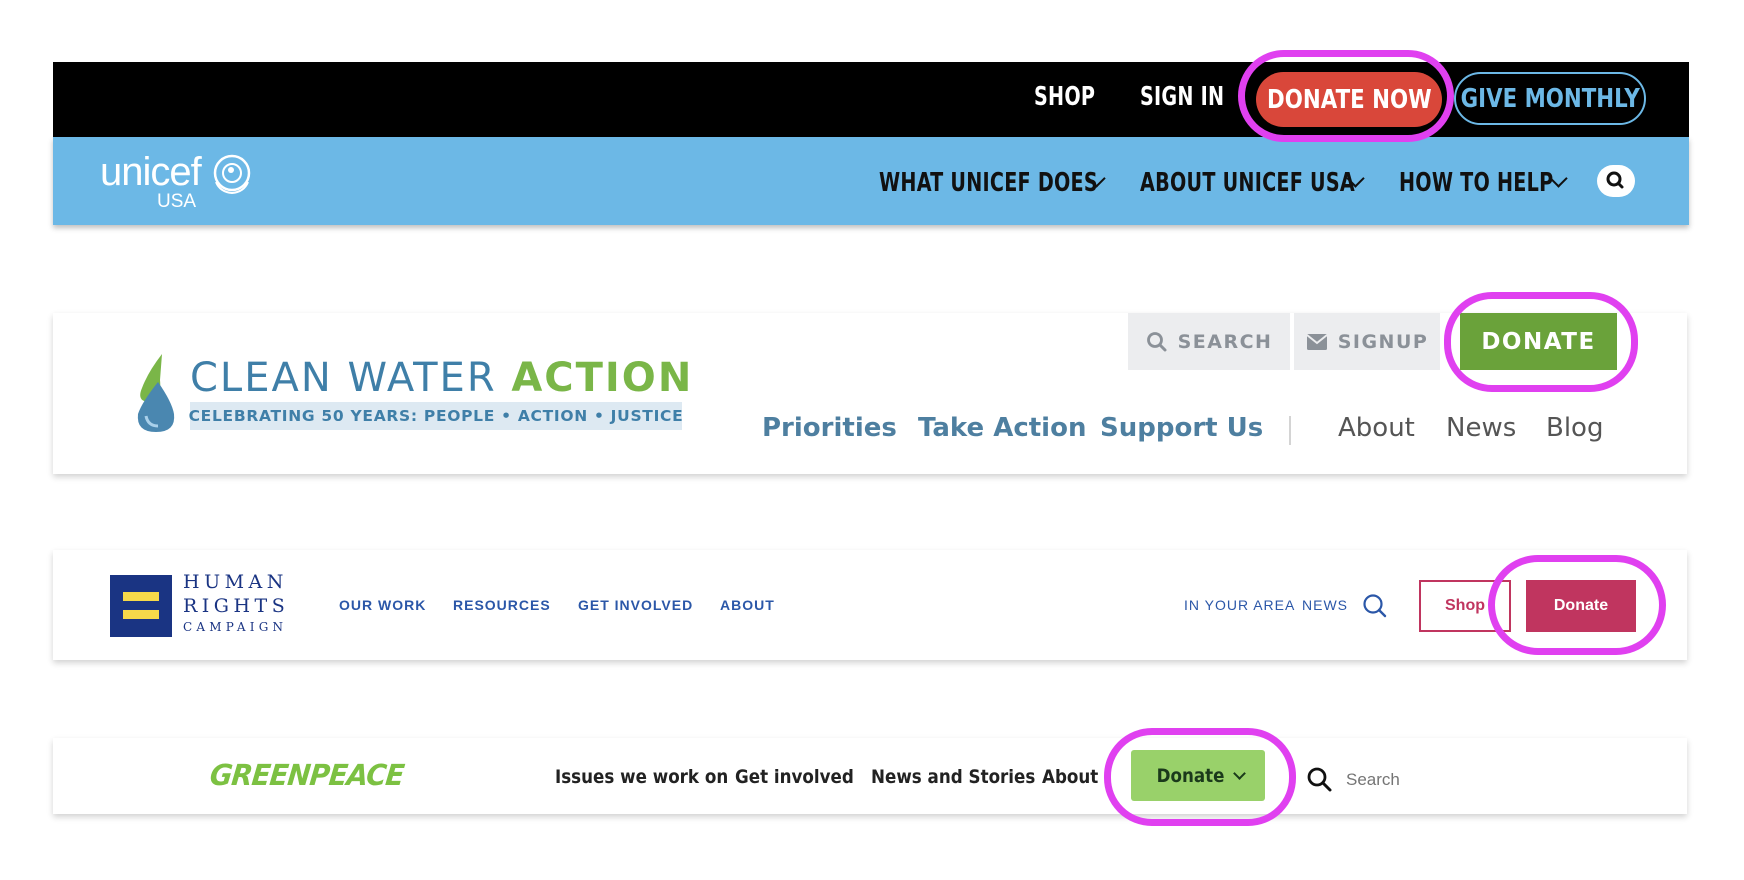 The height and width of the screenshot is (880, 1744). Describe the element at coordinates (641, 777) in the screenshot. I see `greenpeace-nav-issues: Issues we work on` at that location.